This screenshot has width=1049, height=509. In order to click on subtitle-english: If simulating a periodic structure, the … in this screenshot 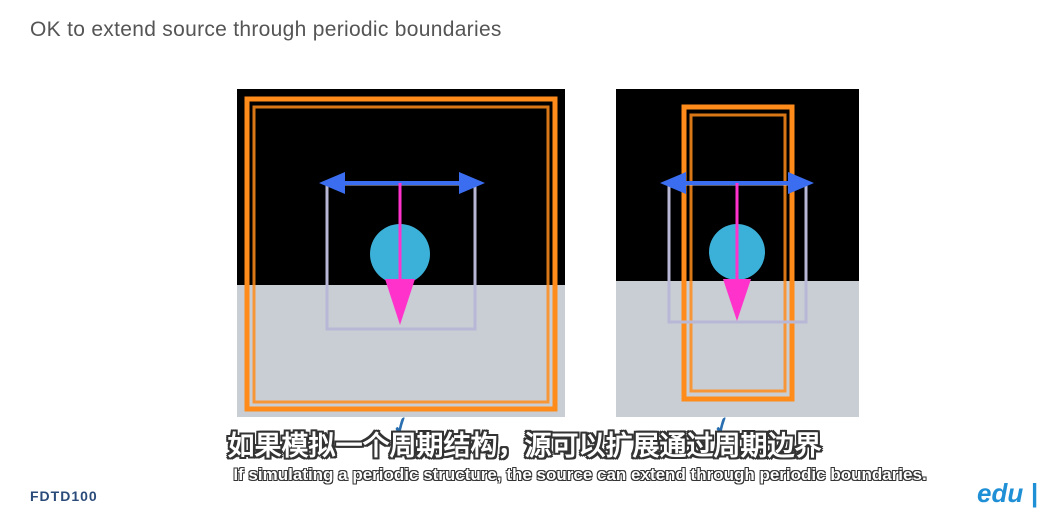, I will do `click(580, 474)`.